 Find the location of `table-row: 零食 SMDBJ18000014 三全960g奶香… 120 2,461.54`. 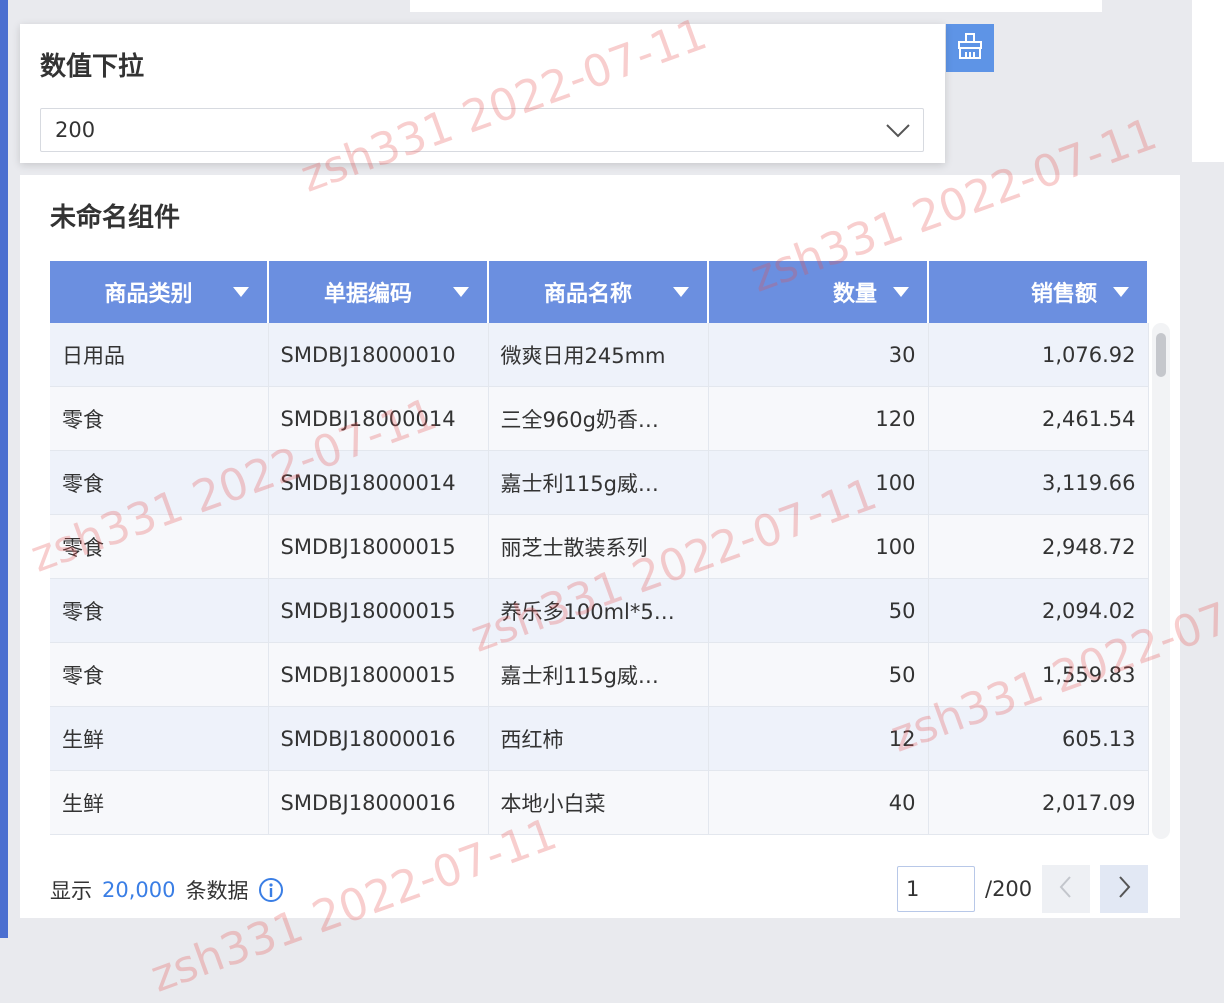

table-row: 零食 SMDBJ18000014 三全960g奶香… 120 2,461.54 is located at coordinates (599, 418).